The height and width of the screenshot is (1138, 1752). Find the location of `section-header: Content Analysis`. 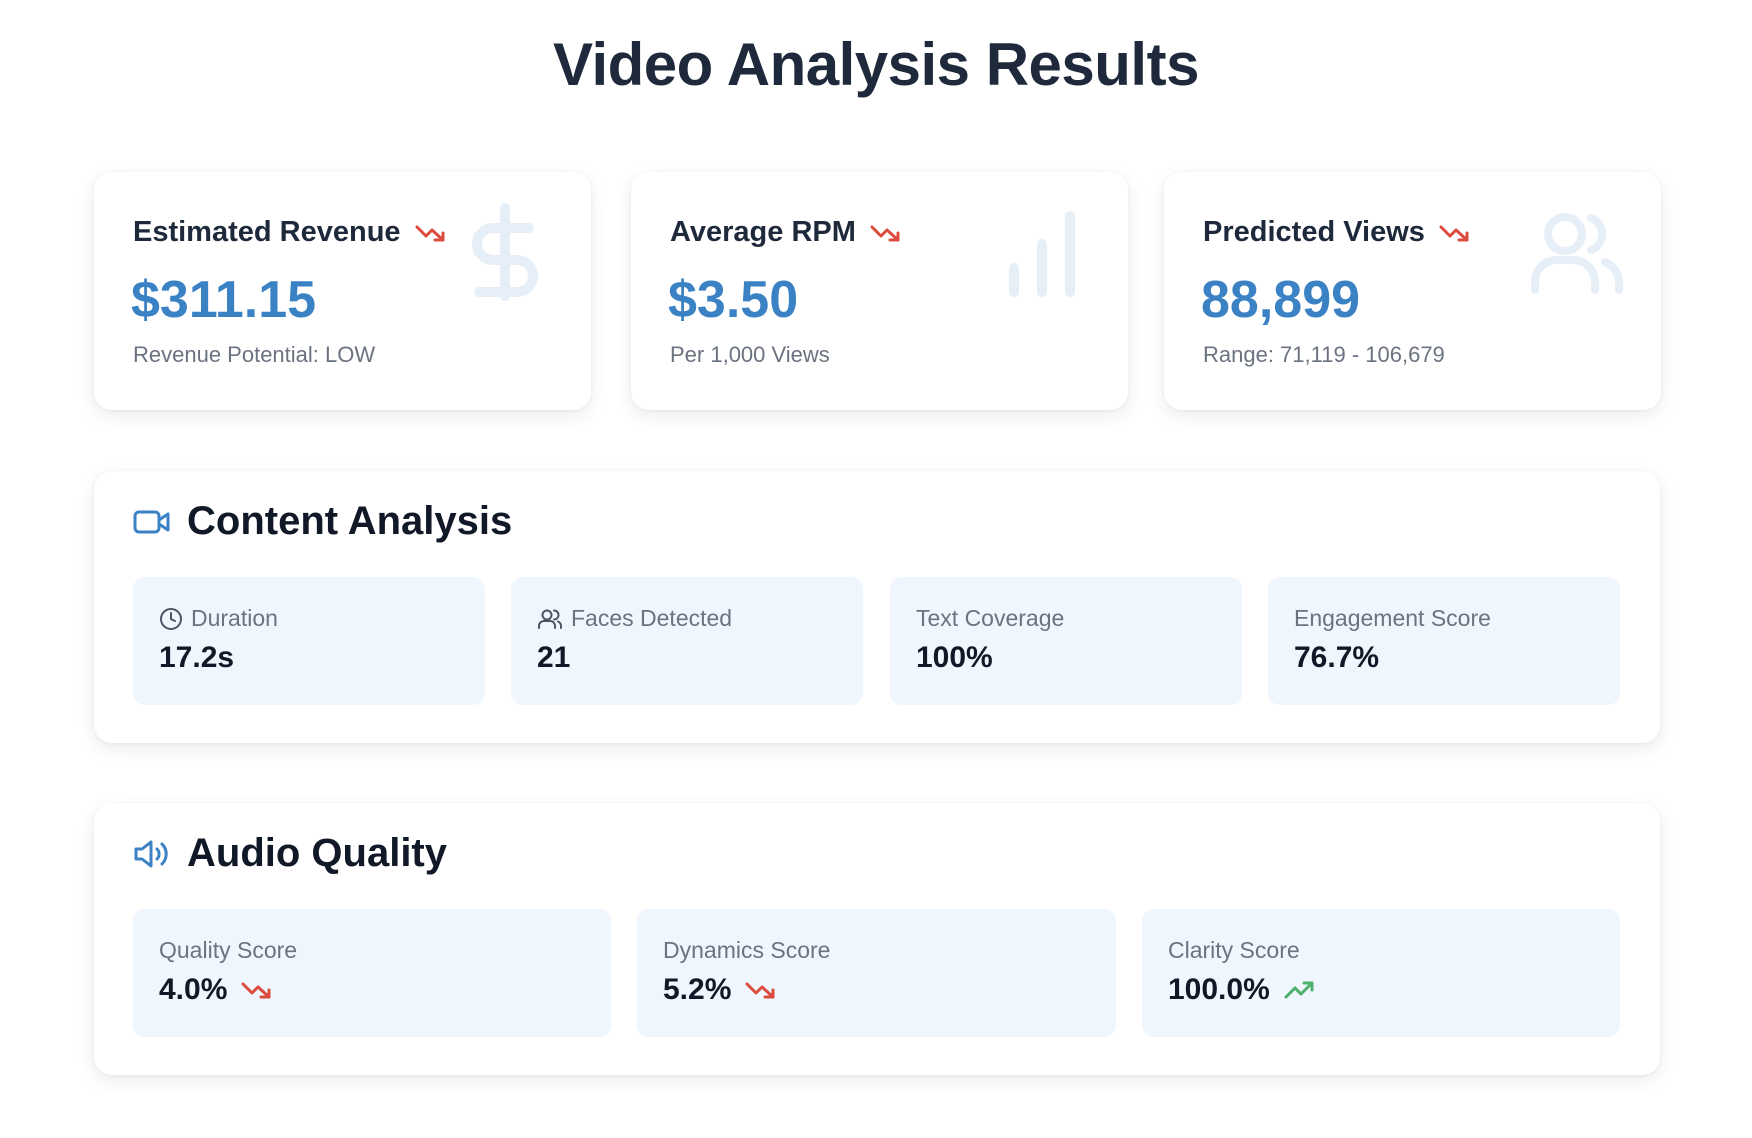

section-header: Content Analysis is located at coordinates (322, 521).